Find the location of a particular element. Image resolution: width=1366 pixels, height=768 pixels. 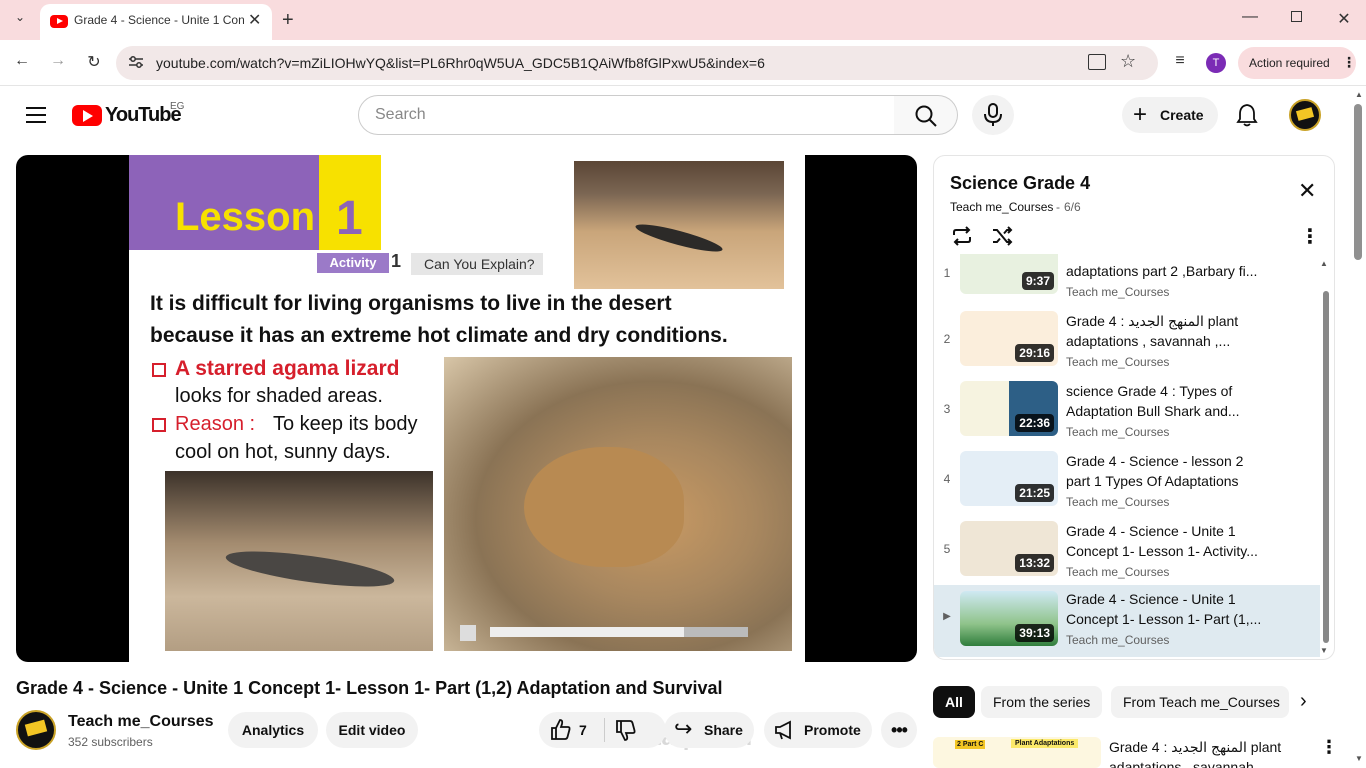

channel-name: Teach me_Courses is located at coordinates (141, 722).